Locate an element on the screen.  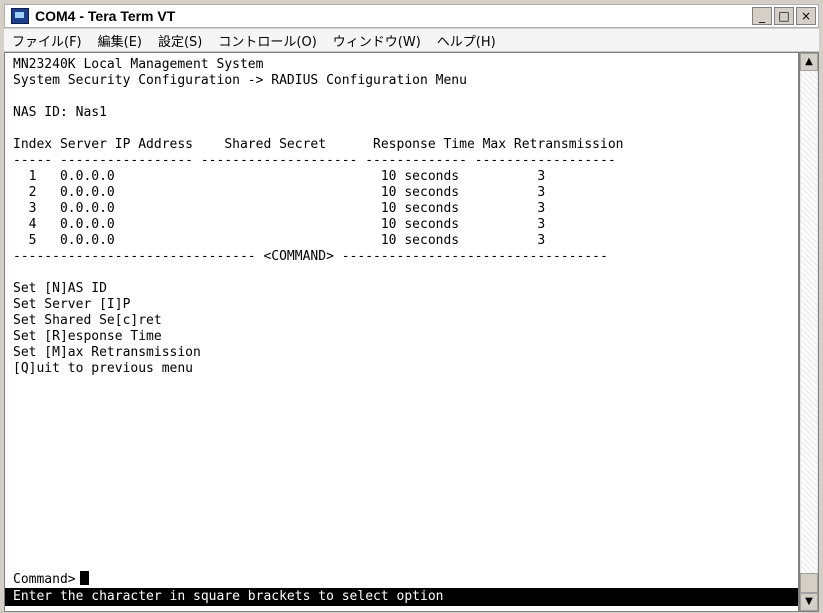
command-prompt-label: Command> is located at coordinates (44, 579).